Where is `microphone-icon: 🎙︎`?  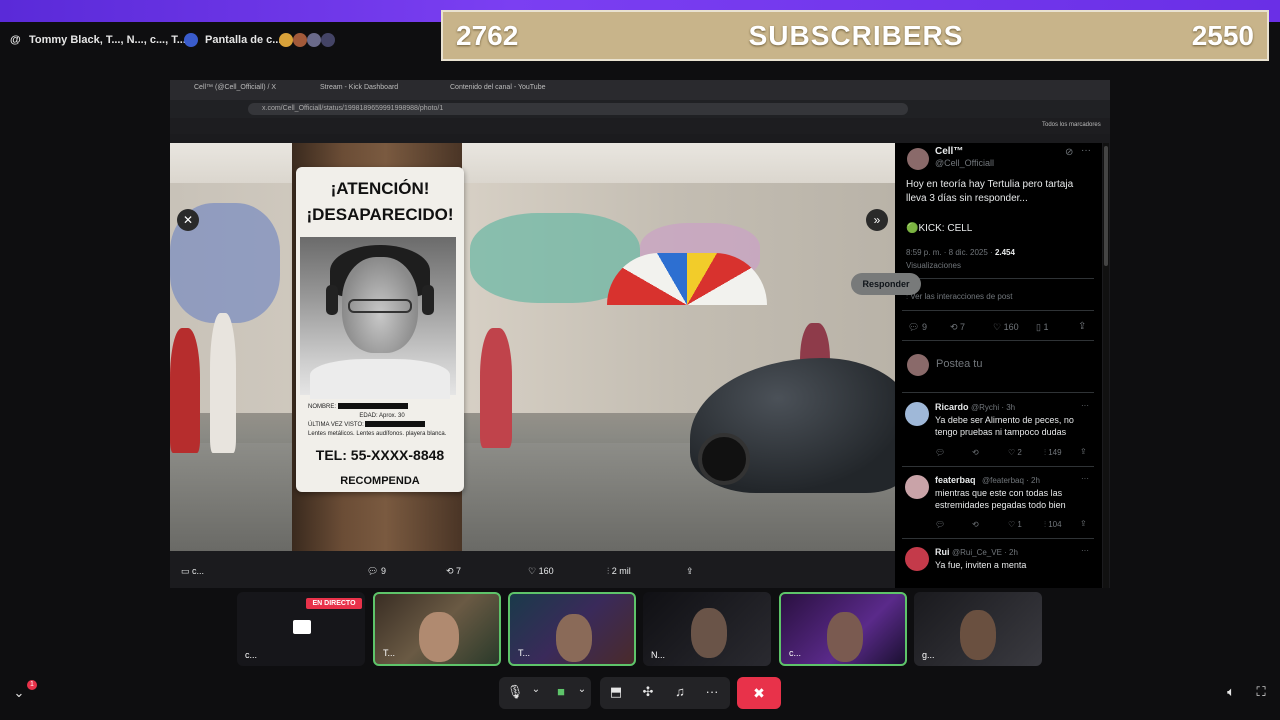 microphone-icon: 🎙︎ is located at coordinates (515, 692).